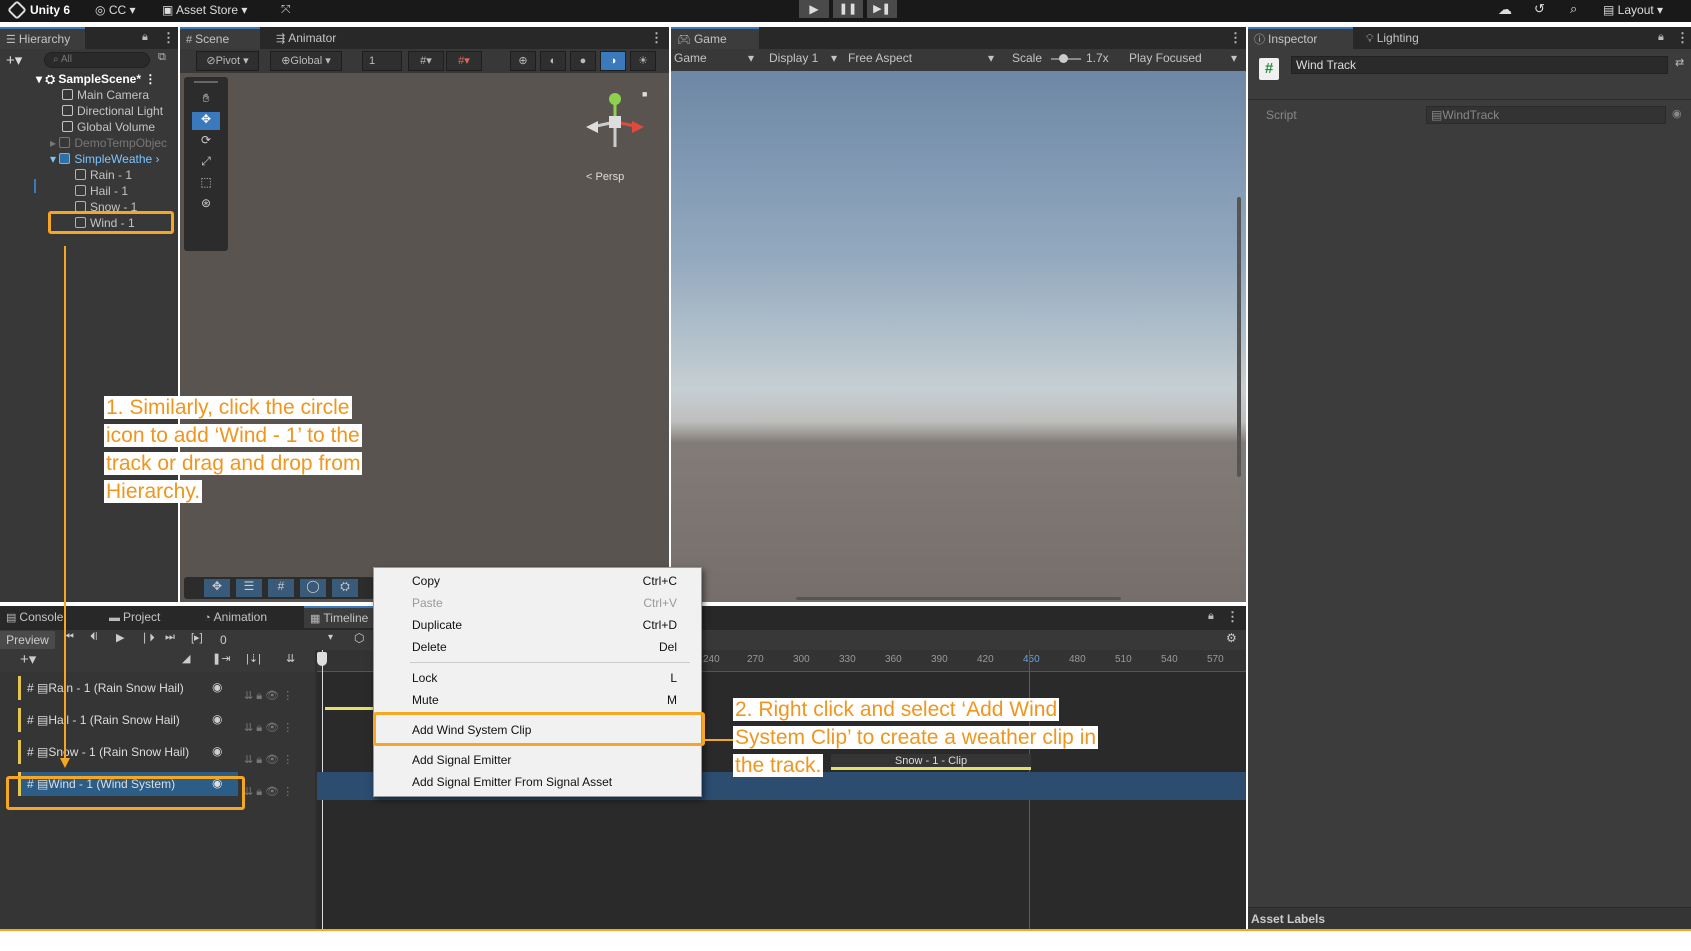  Describe the element at coordinates (896, 709) in the screenshot. I see `annotation-line: 2. Right click and select ‘Add Wind` at that location.